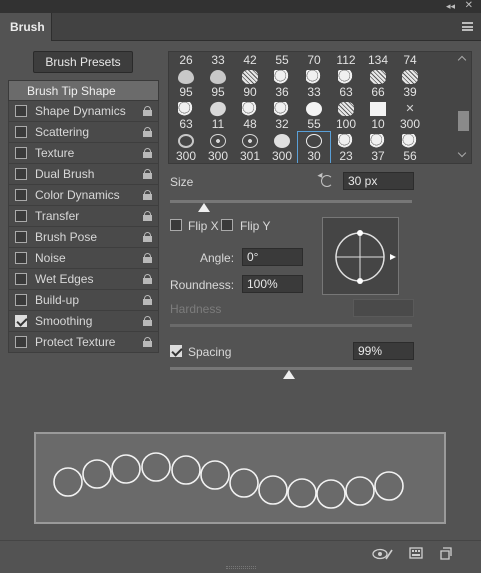  Describe the element at coordinates (272, 284) in the screenshot. I see `roundness-field: 100%` at that location.